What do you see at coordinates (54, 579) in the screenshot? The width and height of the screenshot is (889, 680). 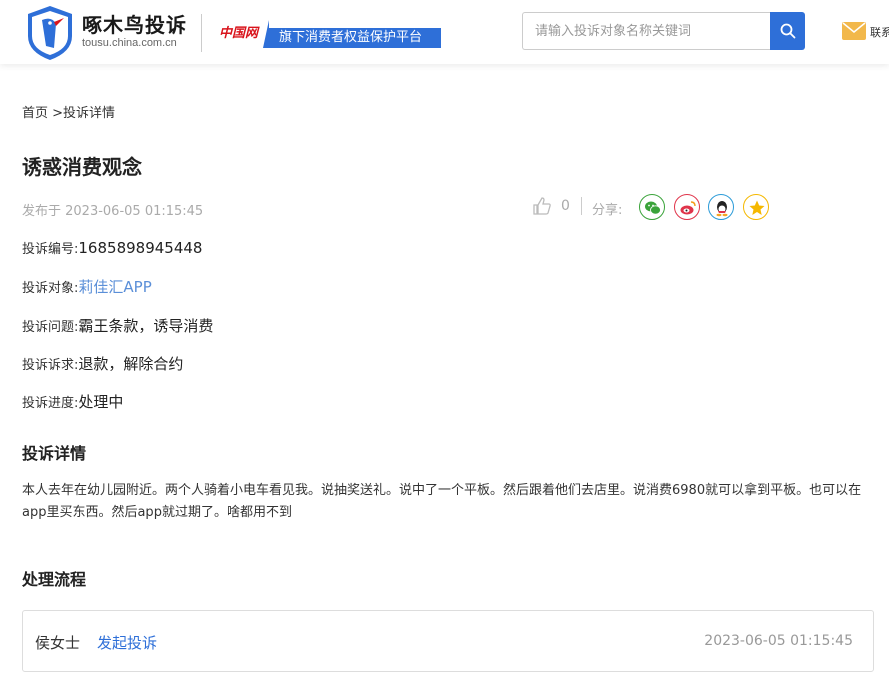 I see `process-heading: 处理流程` at bounding box center [54, 579].